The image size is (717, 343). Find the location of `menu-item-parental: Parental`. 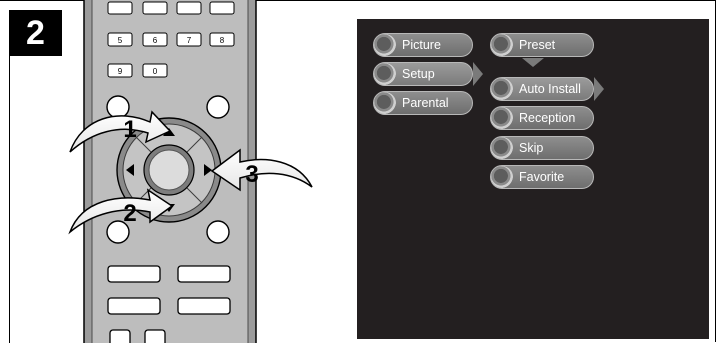

menu-item-parental: Parental is located at coordinates (423, 103).